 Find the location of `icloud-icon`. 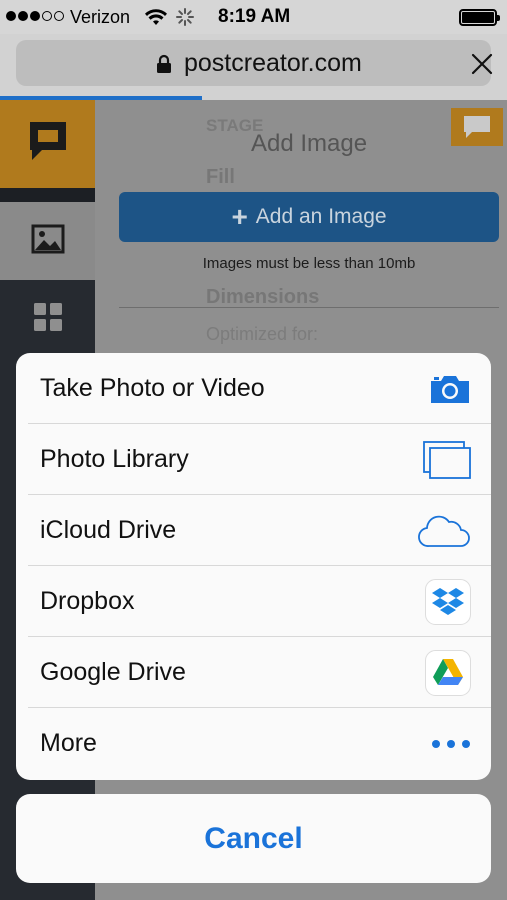

icloud-icon is located at coordinates (444, 530).